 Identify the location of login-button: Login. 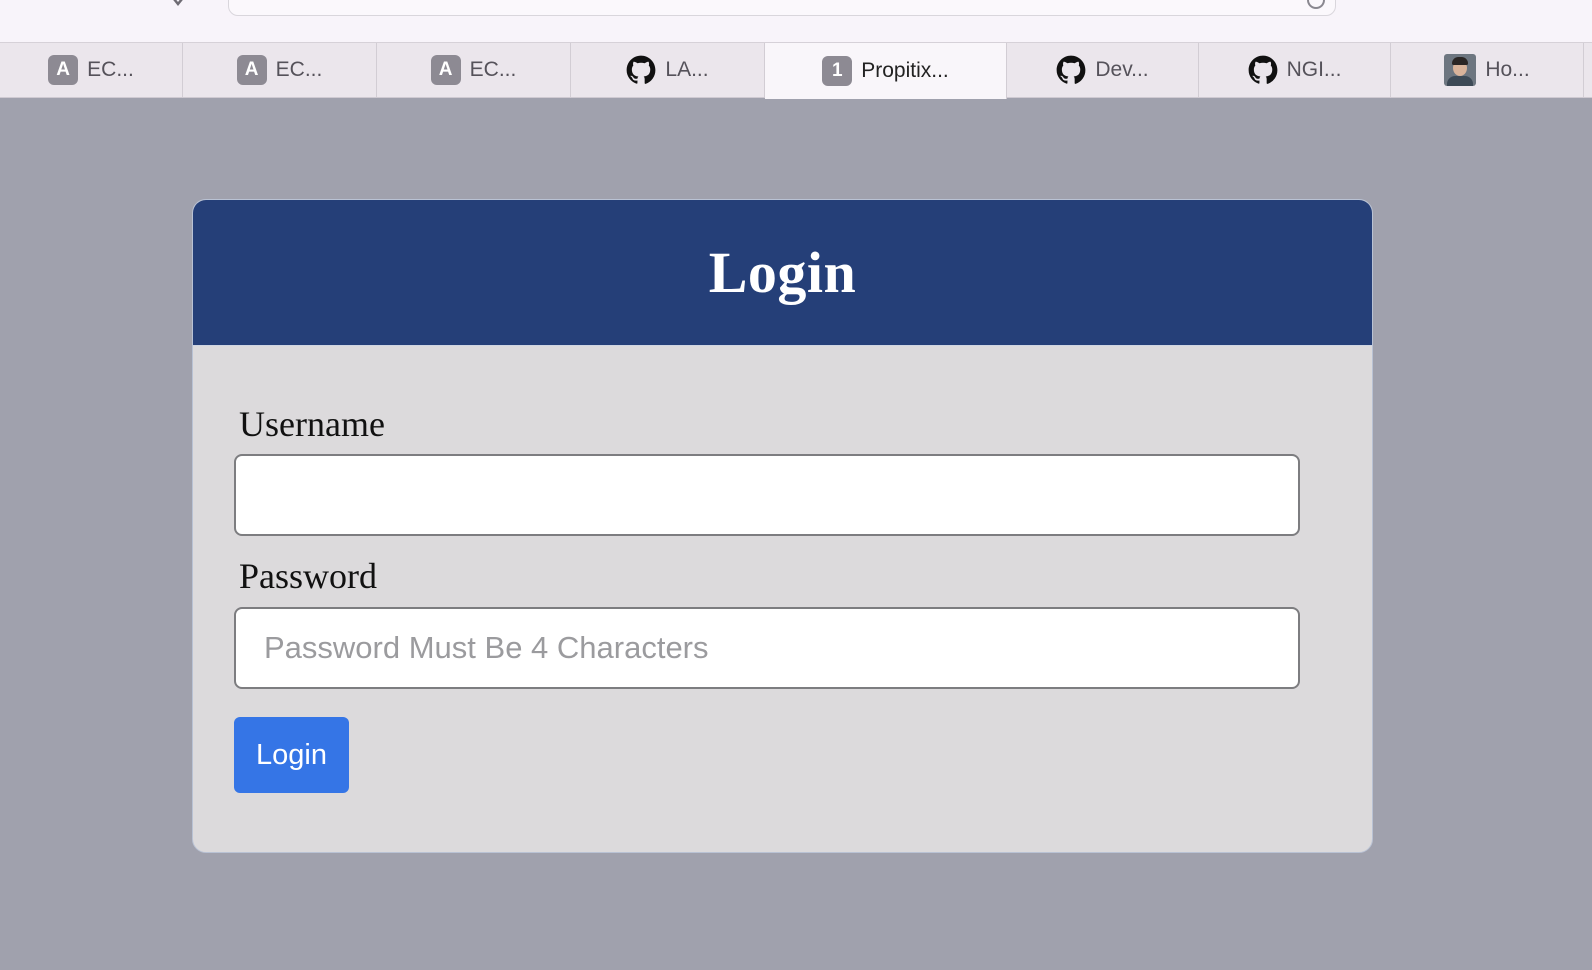
(291, 755).